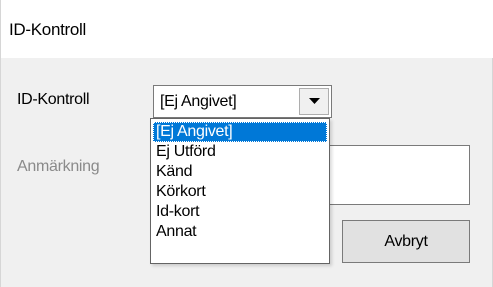 The image size is (493, 287). I want to click on window-title: ID-Kontroll, so click(48, 29).